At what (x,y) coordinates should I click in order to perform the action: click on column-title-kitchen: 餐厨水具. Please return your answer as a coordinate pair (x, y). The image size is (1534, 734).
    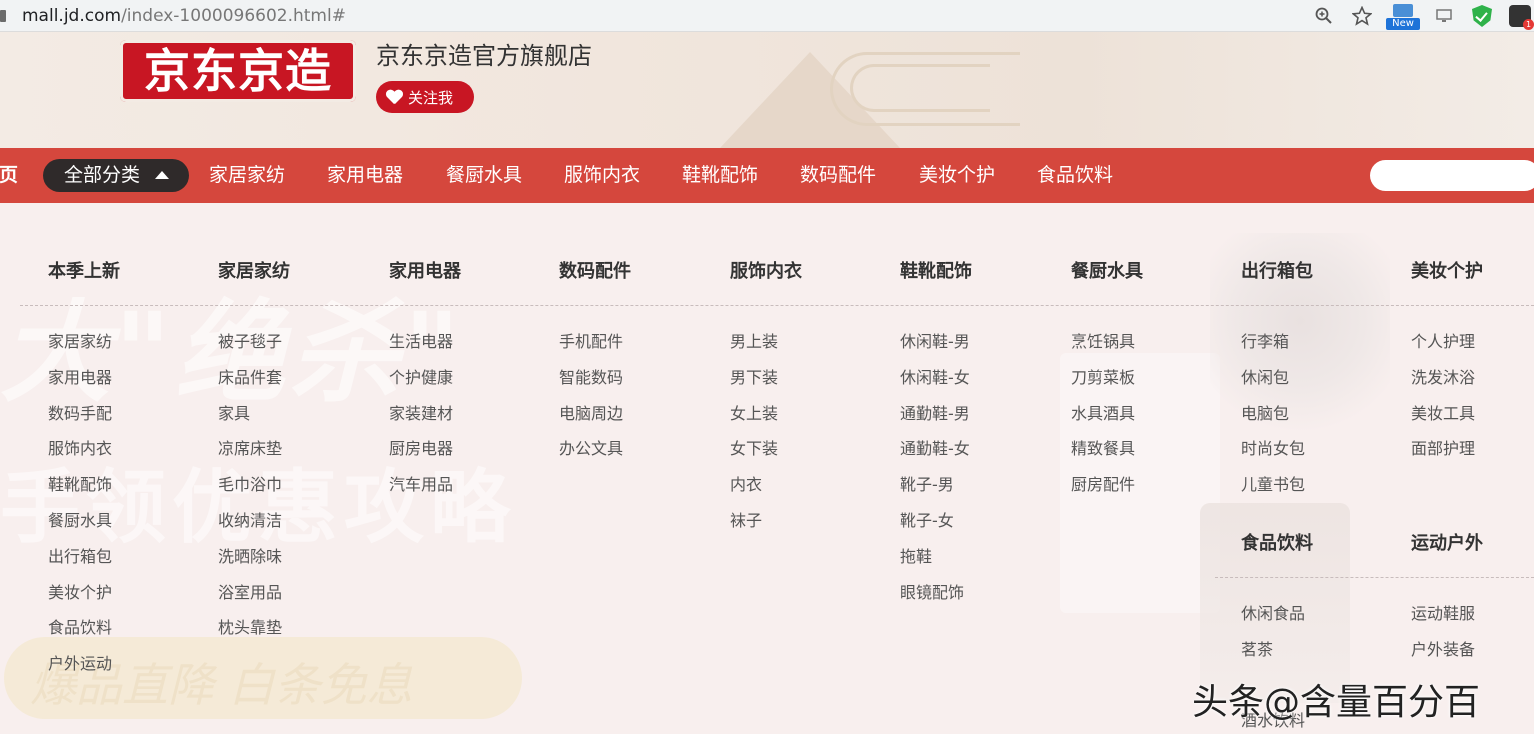
    Looking at the image, I should click on (1107, 270).